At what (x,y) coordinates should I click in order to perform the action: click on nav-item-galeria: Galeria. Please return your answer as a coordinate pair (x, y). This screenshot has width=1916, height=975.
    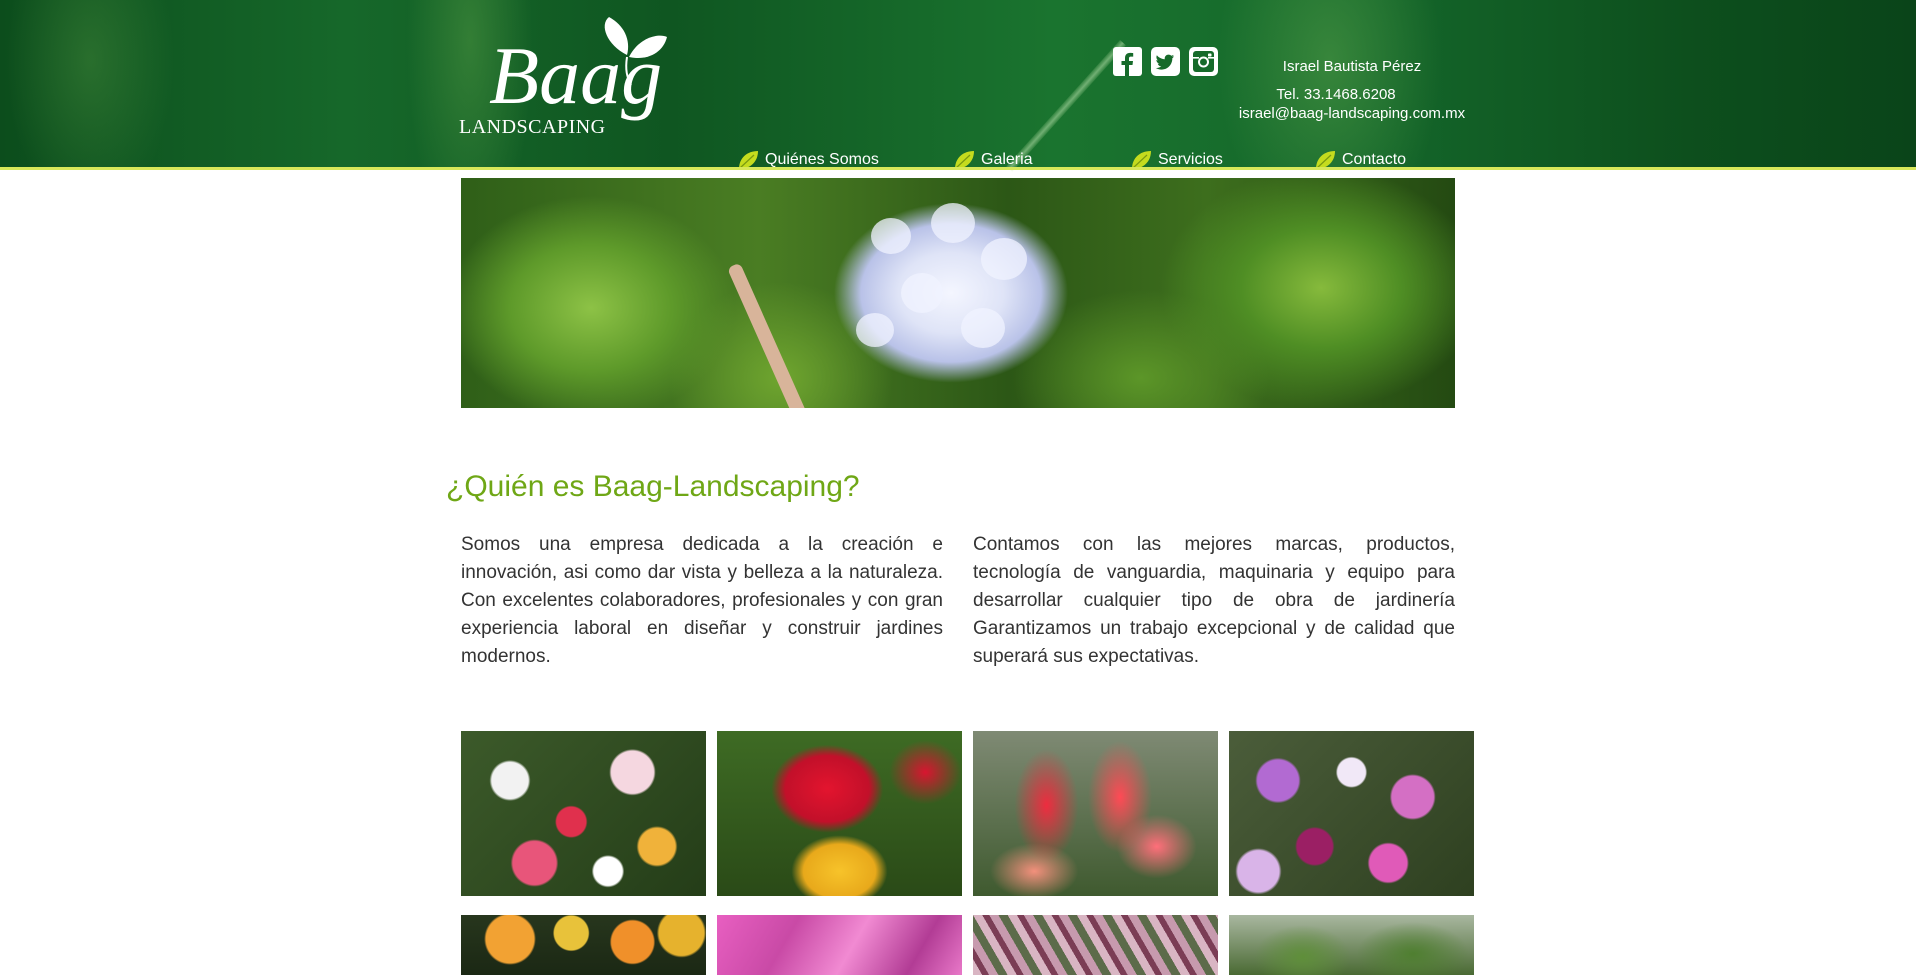
    Looking at the image, I should click on (993, 160).